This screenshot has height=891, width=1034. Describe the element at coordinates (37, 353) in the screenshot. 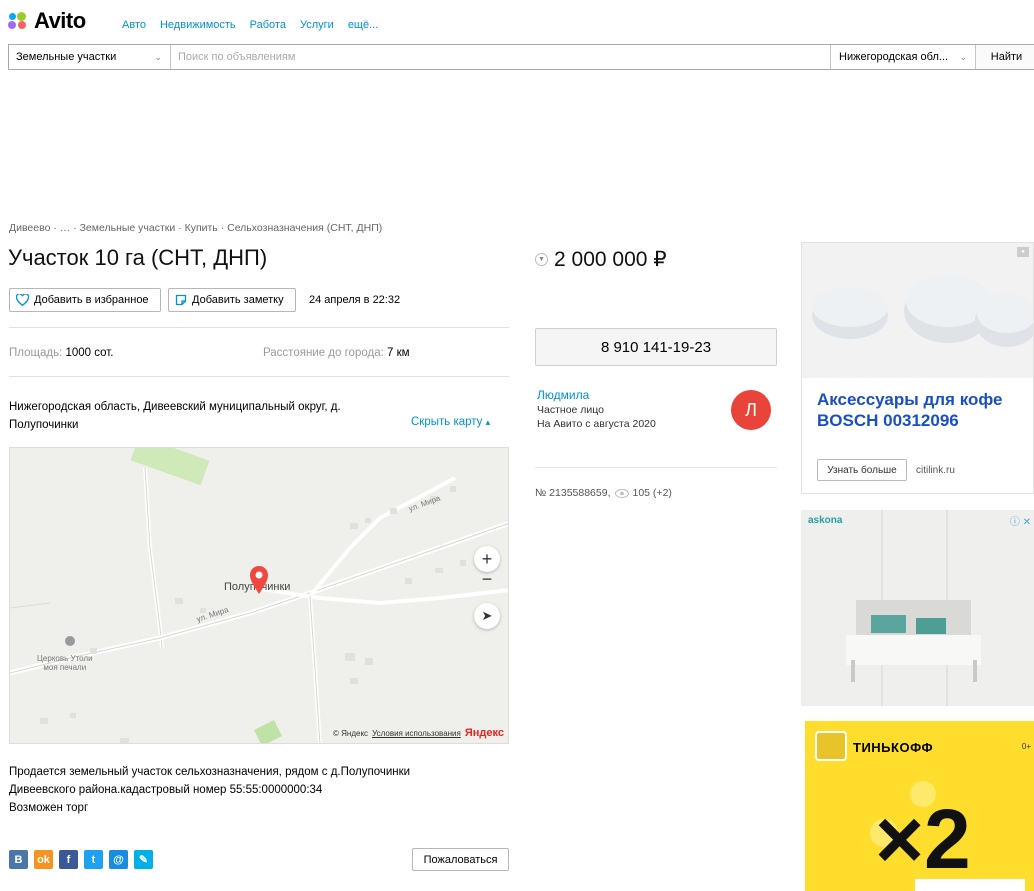

I see `param-area-label: Площадь:` at that location.